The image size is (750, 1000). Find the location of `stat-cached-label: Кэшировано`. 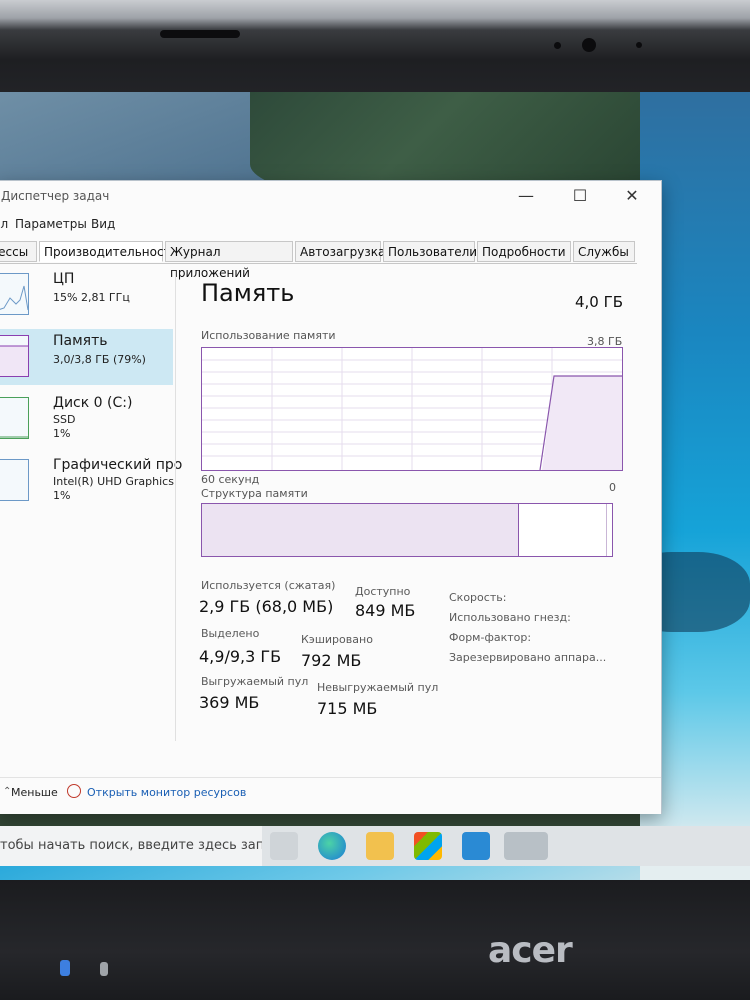

stat-cached-label: Кэшировано is located at coordinates (337, 639).